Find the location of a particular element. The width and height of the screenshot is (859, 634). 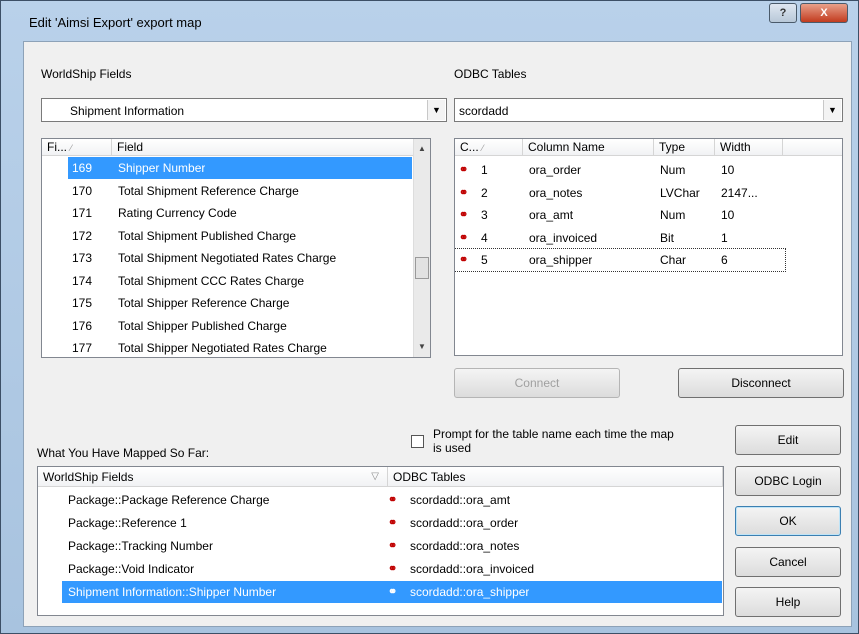

column-header-column-name: Column Name is located at coordinates (588, 147).